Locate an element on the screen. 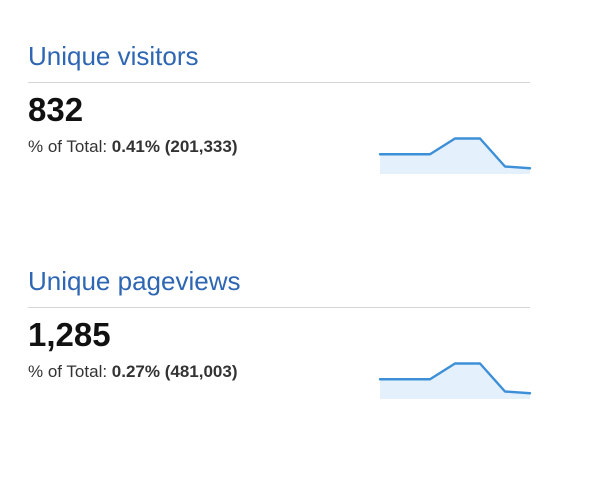 The height and width of the screenshot is (490, 600). metric-value: 832 is located at coordinates (56, 109).